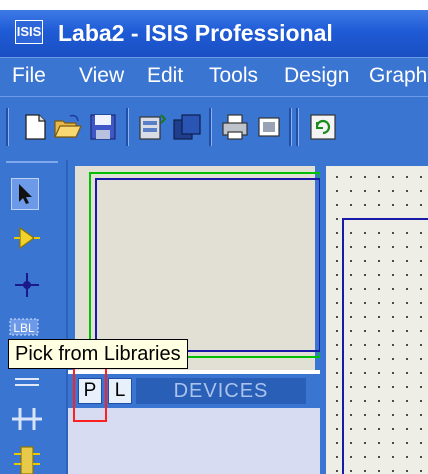 The image size is (428, 474). What do you see at coordinates (398, 76) in the screenshot?
I see `menu-graph: Graph` at bounding box center [398, 76].